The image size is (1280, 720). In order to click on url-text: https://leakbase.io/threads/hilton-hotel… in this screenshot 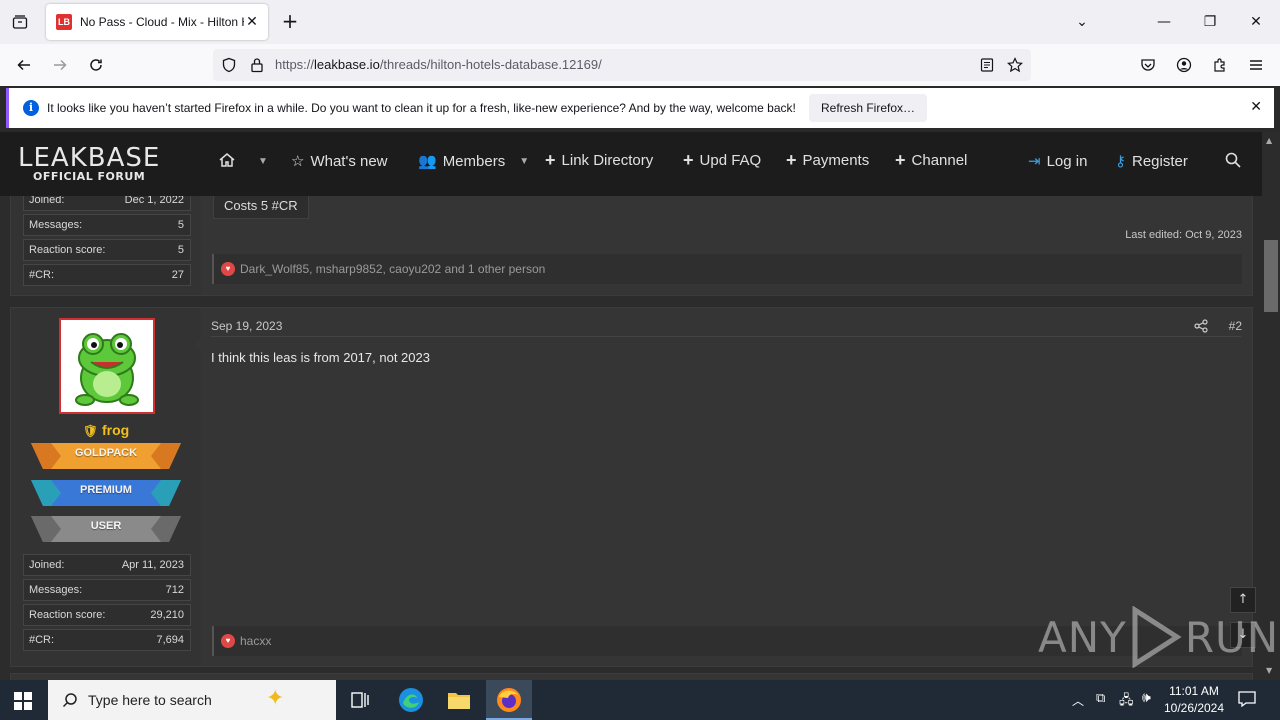, I will do `click(438, 64)`.